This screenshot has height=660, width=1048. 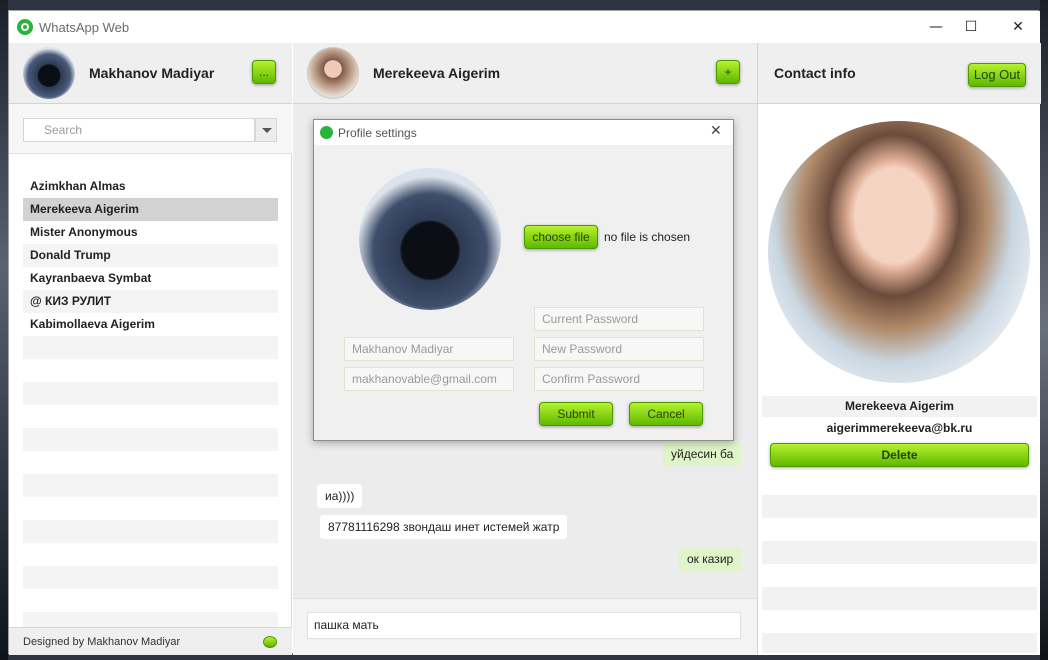 I want to click on choose-file-button: choose file, so click(x=561, y=237).